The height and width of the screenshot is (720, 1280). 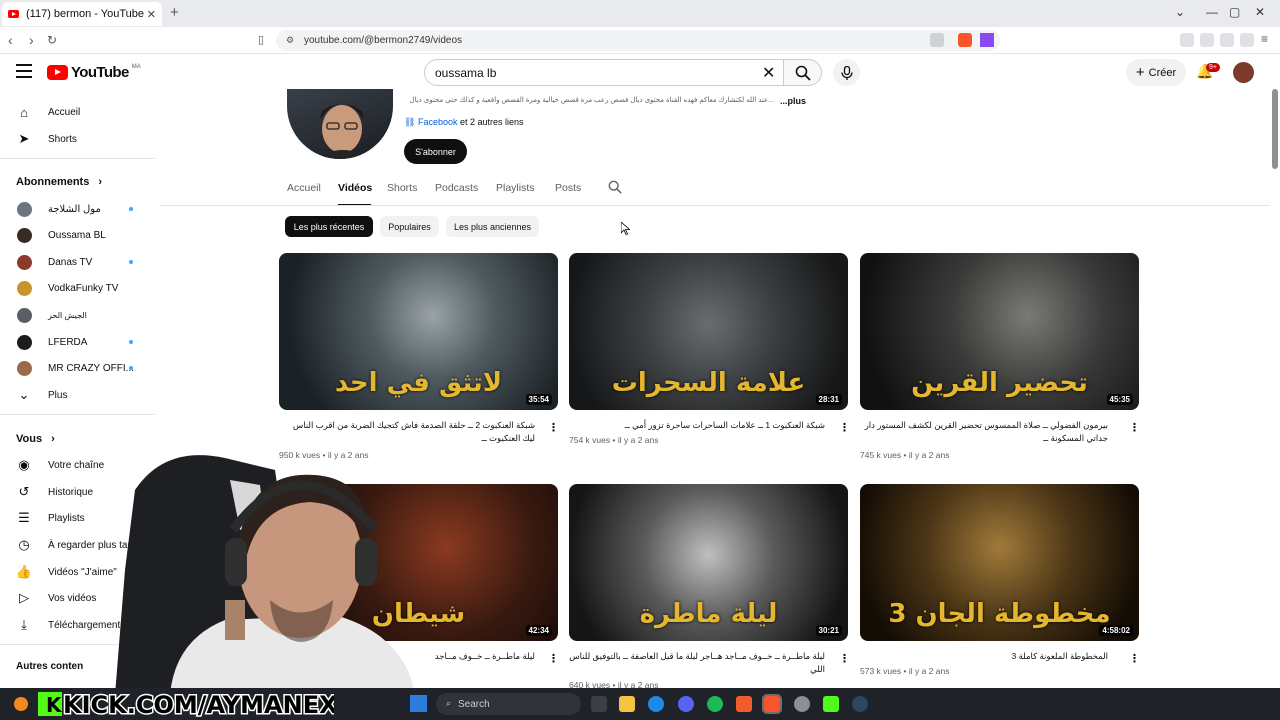 What do you see at coordinates (768, 73) in the screenshot?
I see `clear-search-icon: ✕` at bounding box center [768, 73].